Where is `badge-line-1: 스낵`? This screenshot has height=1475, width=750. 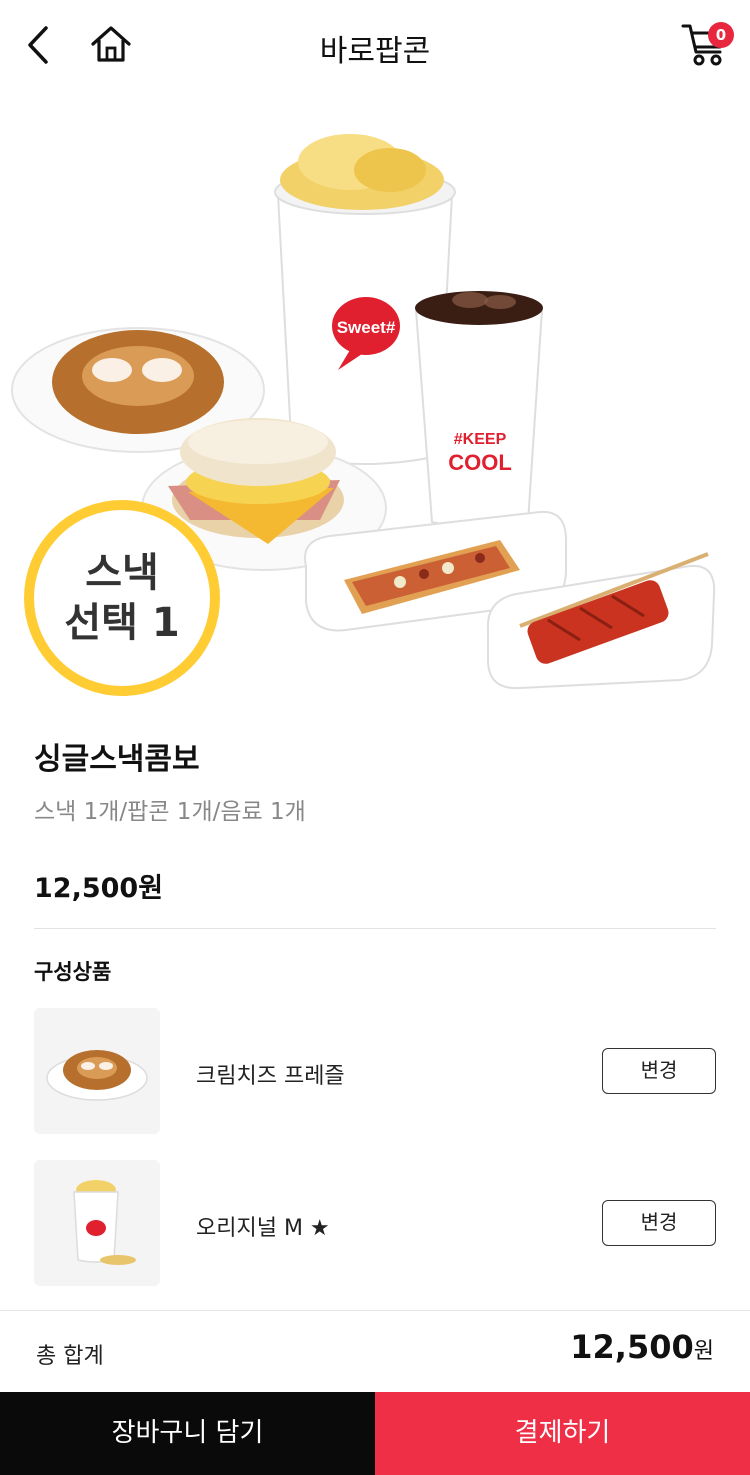
badge-line-1: 스낵 is located at coordinates (122, 573).